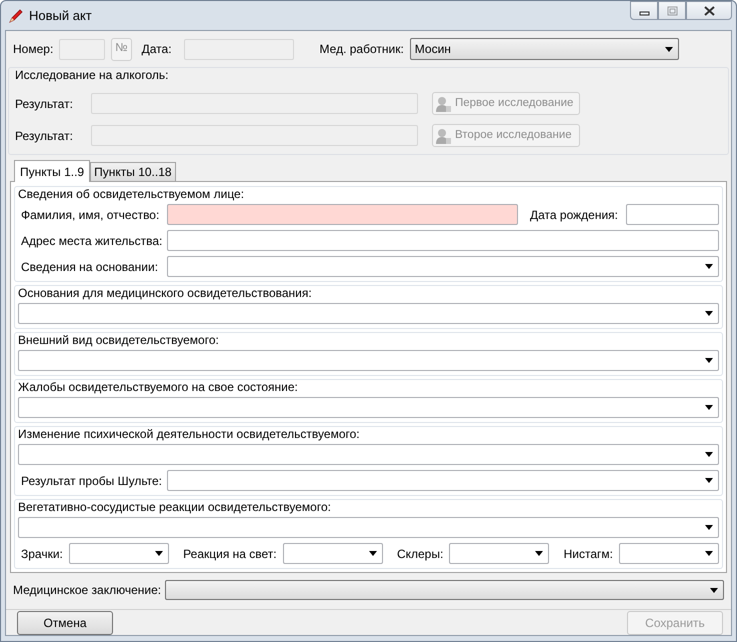  I want to click on field-label: Дата рождения:, so click(574, 215).